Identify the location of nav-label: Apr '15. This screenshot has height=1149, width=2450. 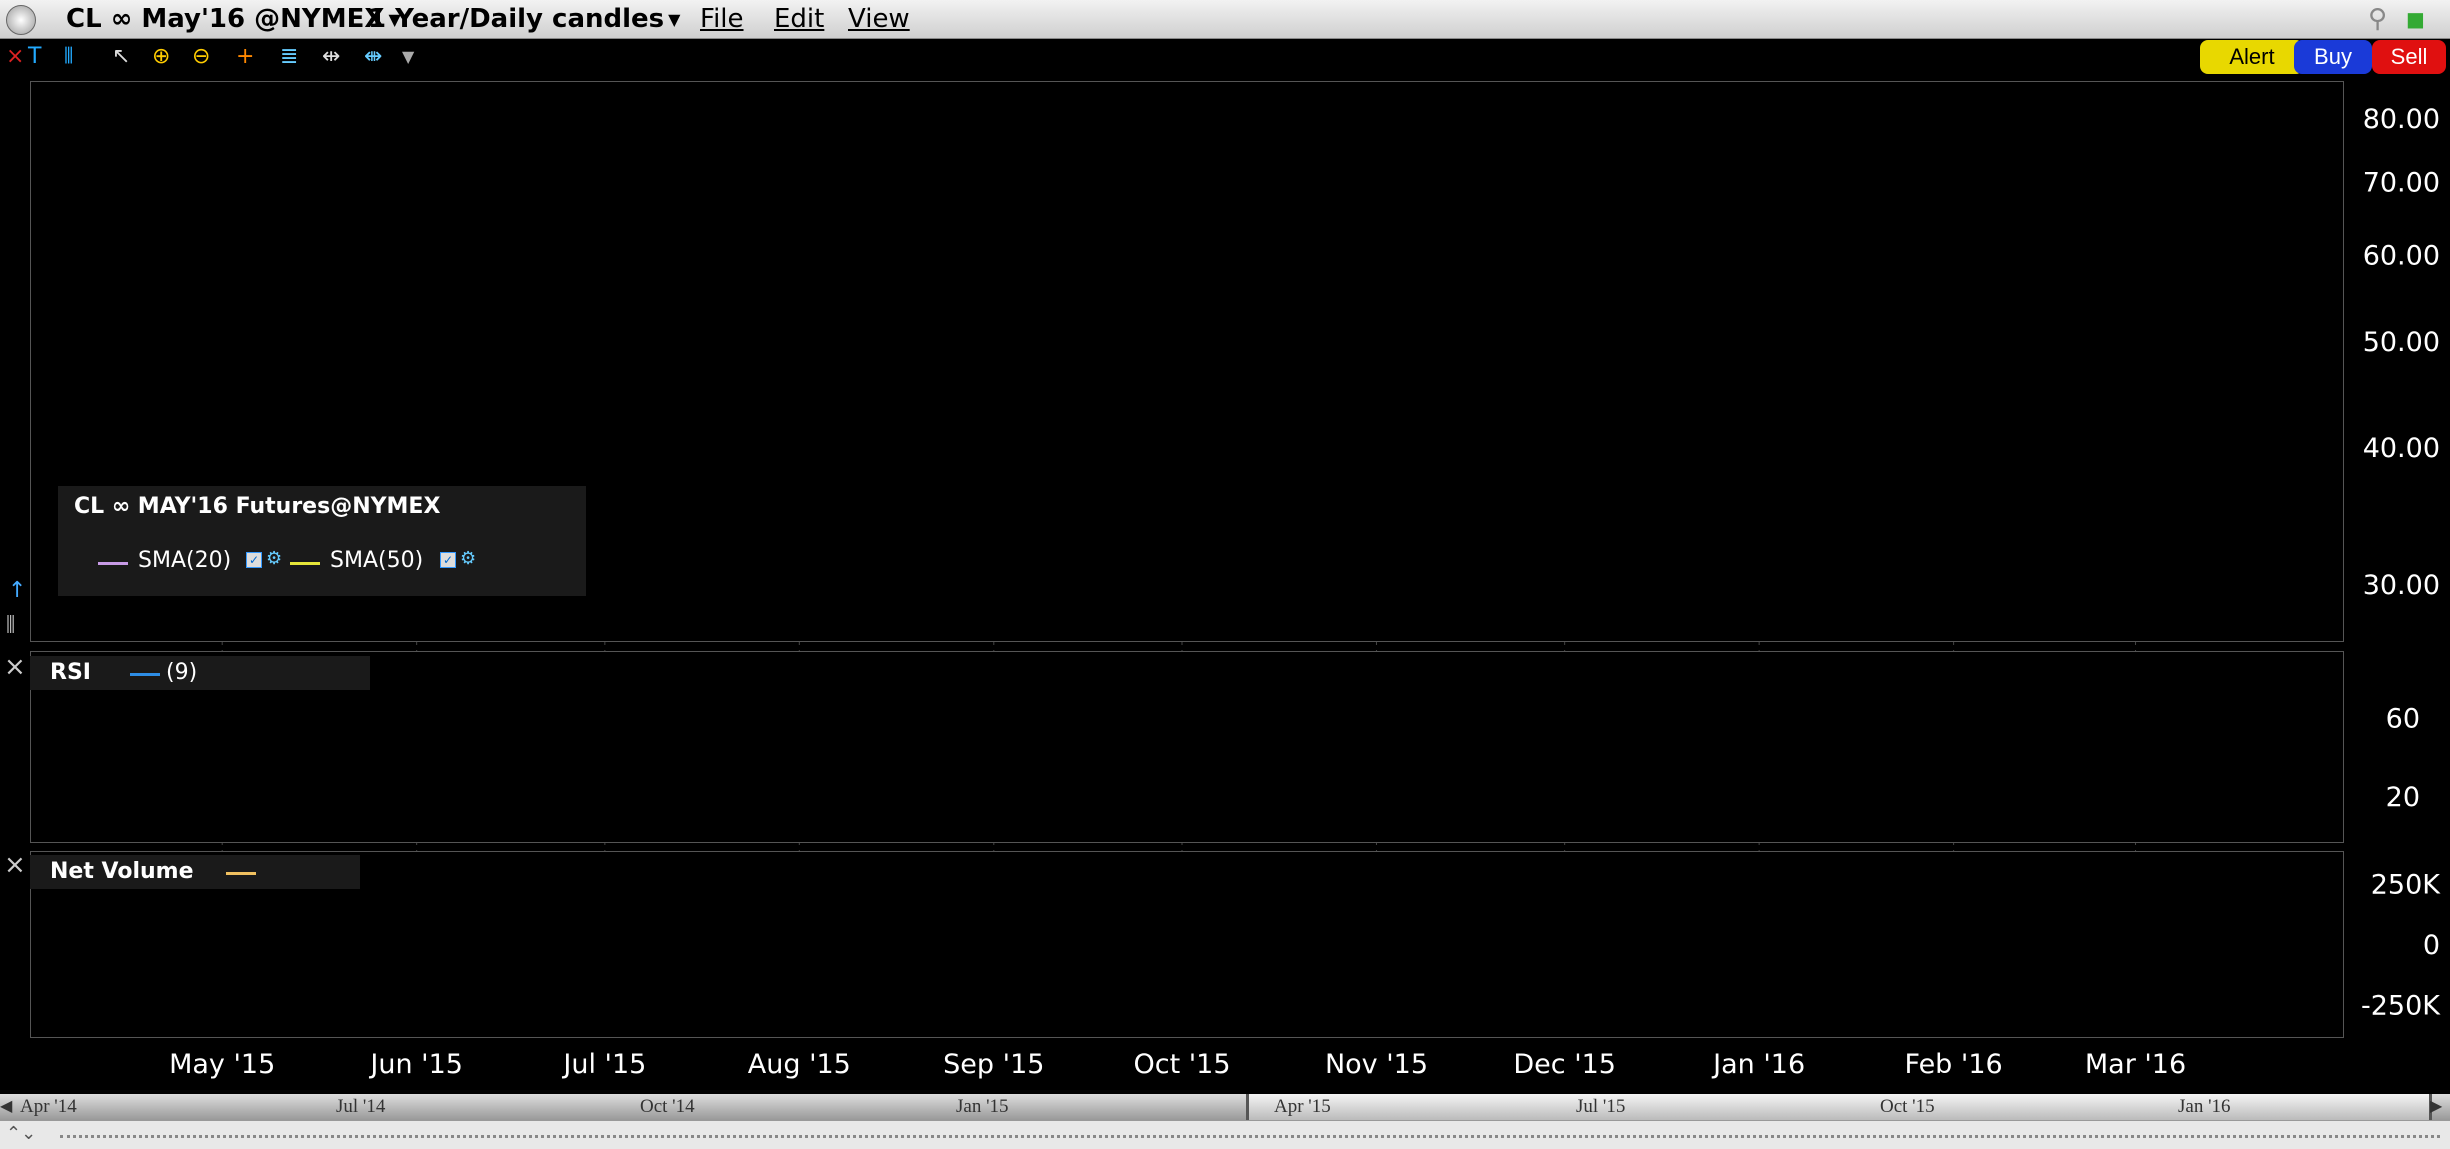
(1302, 1106).